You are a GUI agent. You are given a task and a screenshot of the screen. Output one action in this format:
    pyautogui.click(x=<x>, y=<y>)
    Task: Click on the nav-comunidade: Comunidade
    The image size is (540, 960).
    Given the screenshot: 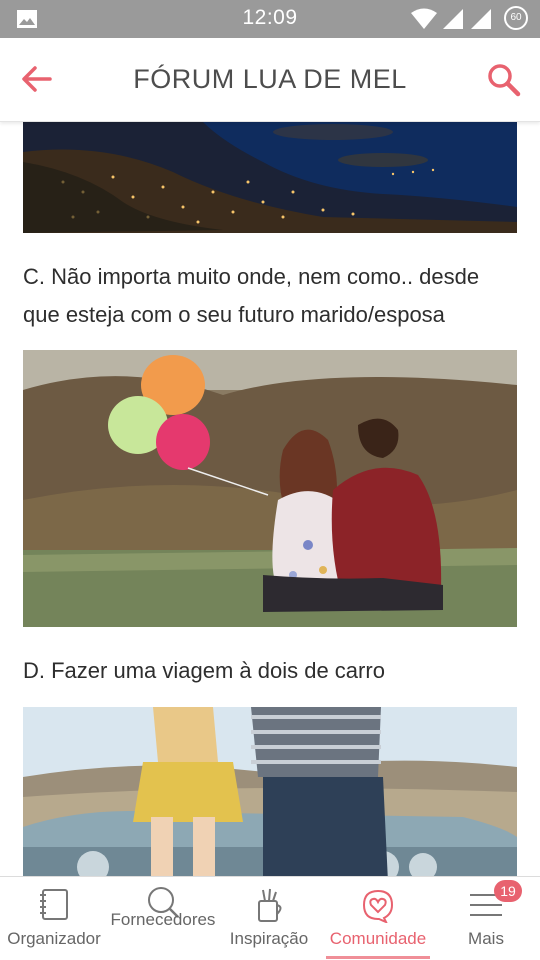 What is the action you would take?
    pyautogui.click(x=378, y=918)
    